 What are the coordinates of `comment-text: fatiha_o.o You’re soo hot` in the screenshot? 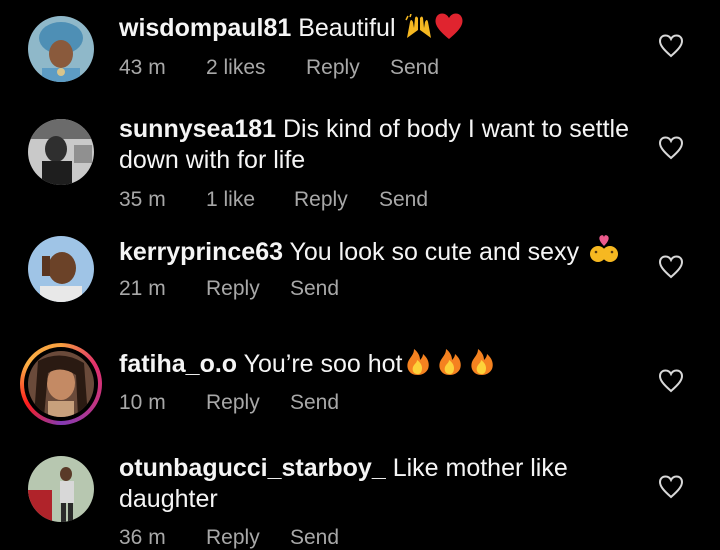 It's located at (379, 365).